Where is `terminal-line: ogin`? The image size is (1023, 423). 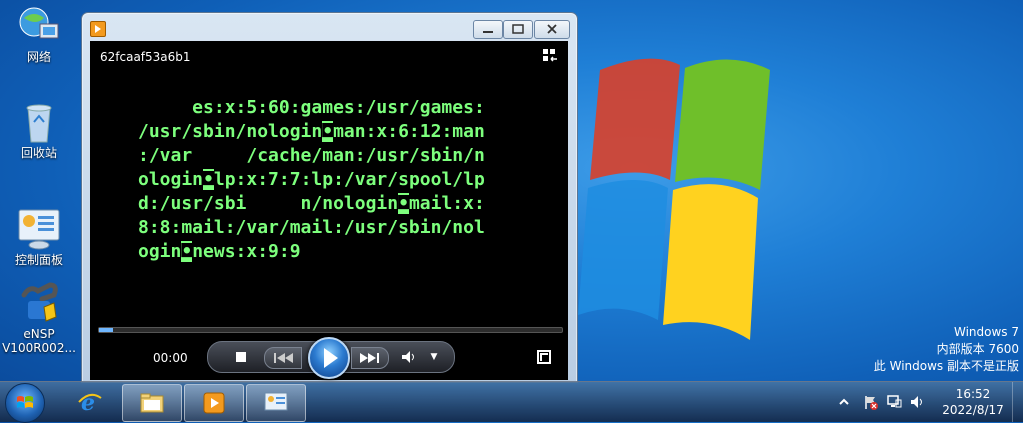
terminal-line: ogin is located at coordinates (160, 251).